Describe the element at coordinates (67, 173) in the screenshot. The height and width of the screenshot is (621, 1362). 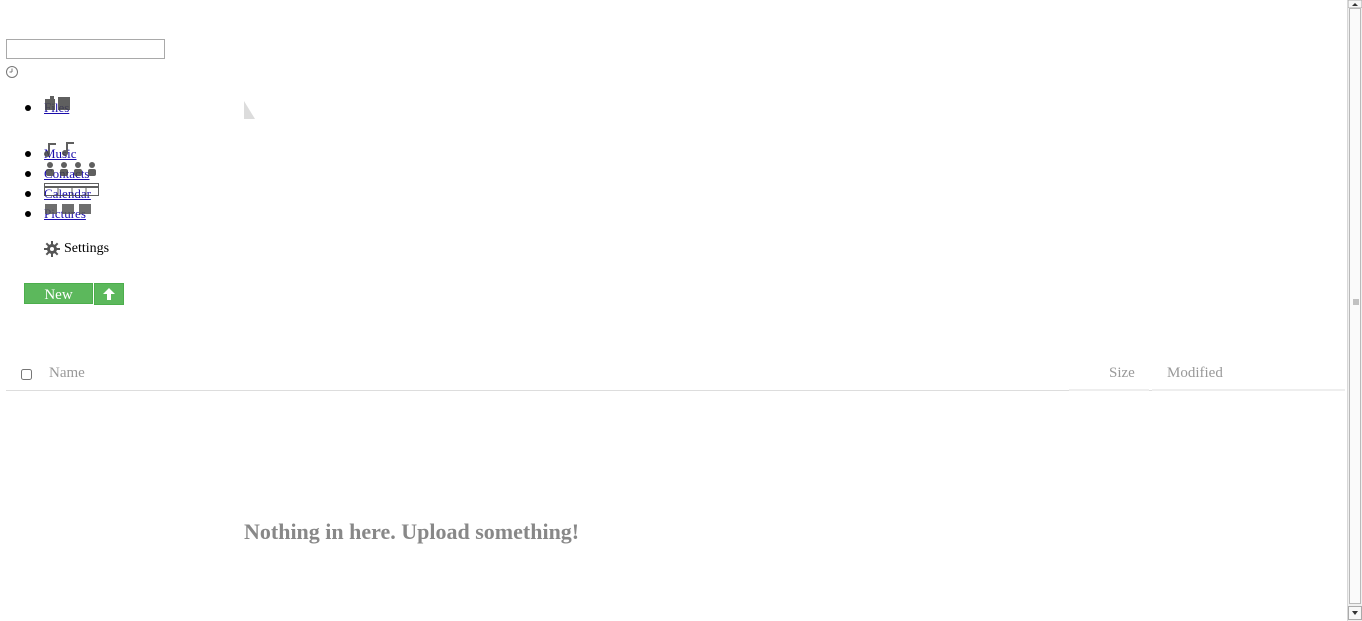
I see `nav-label-contacts: Contacts` at that location.